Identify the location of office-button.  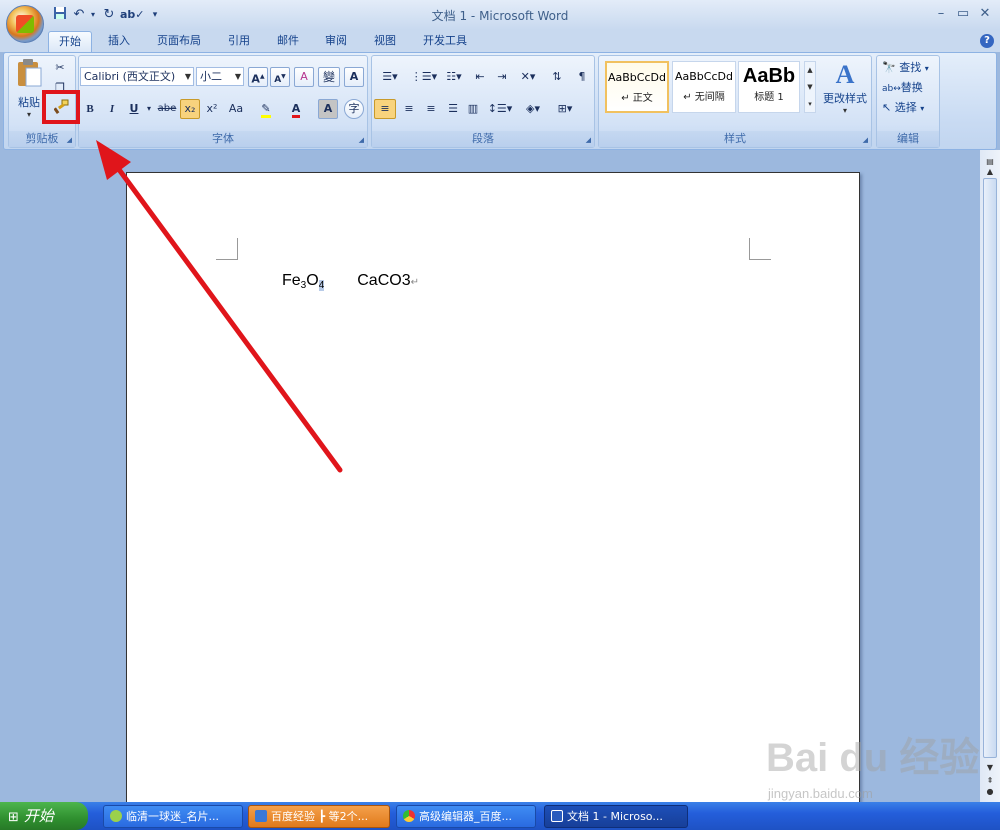
(25, 24).